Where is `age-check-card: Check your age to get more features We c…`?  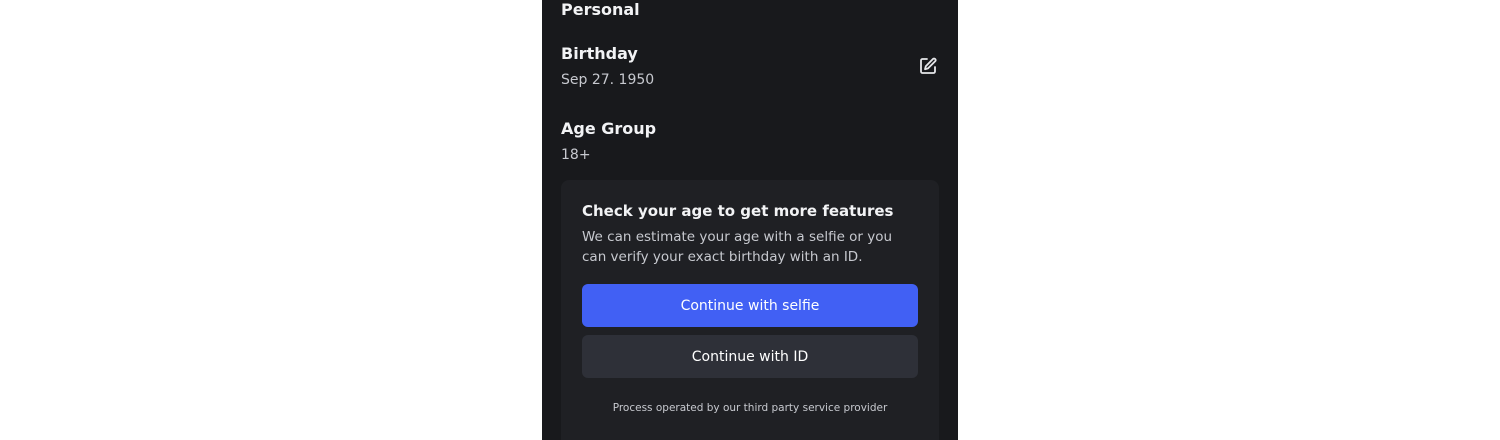 age-check-card: Check your age to get more features We c… is located at coordinates (750, 310).